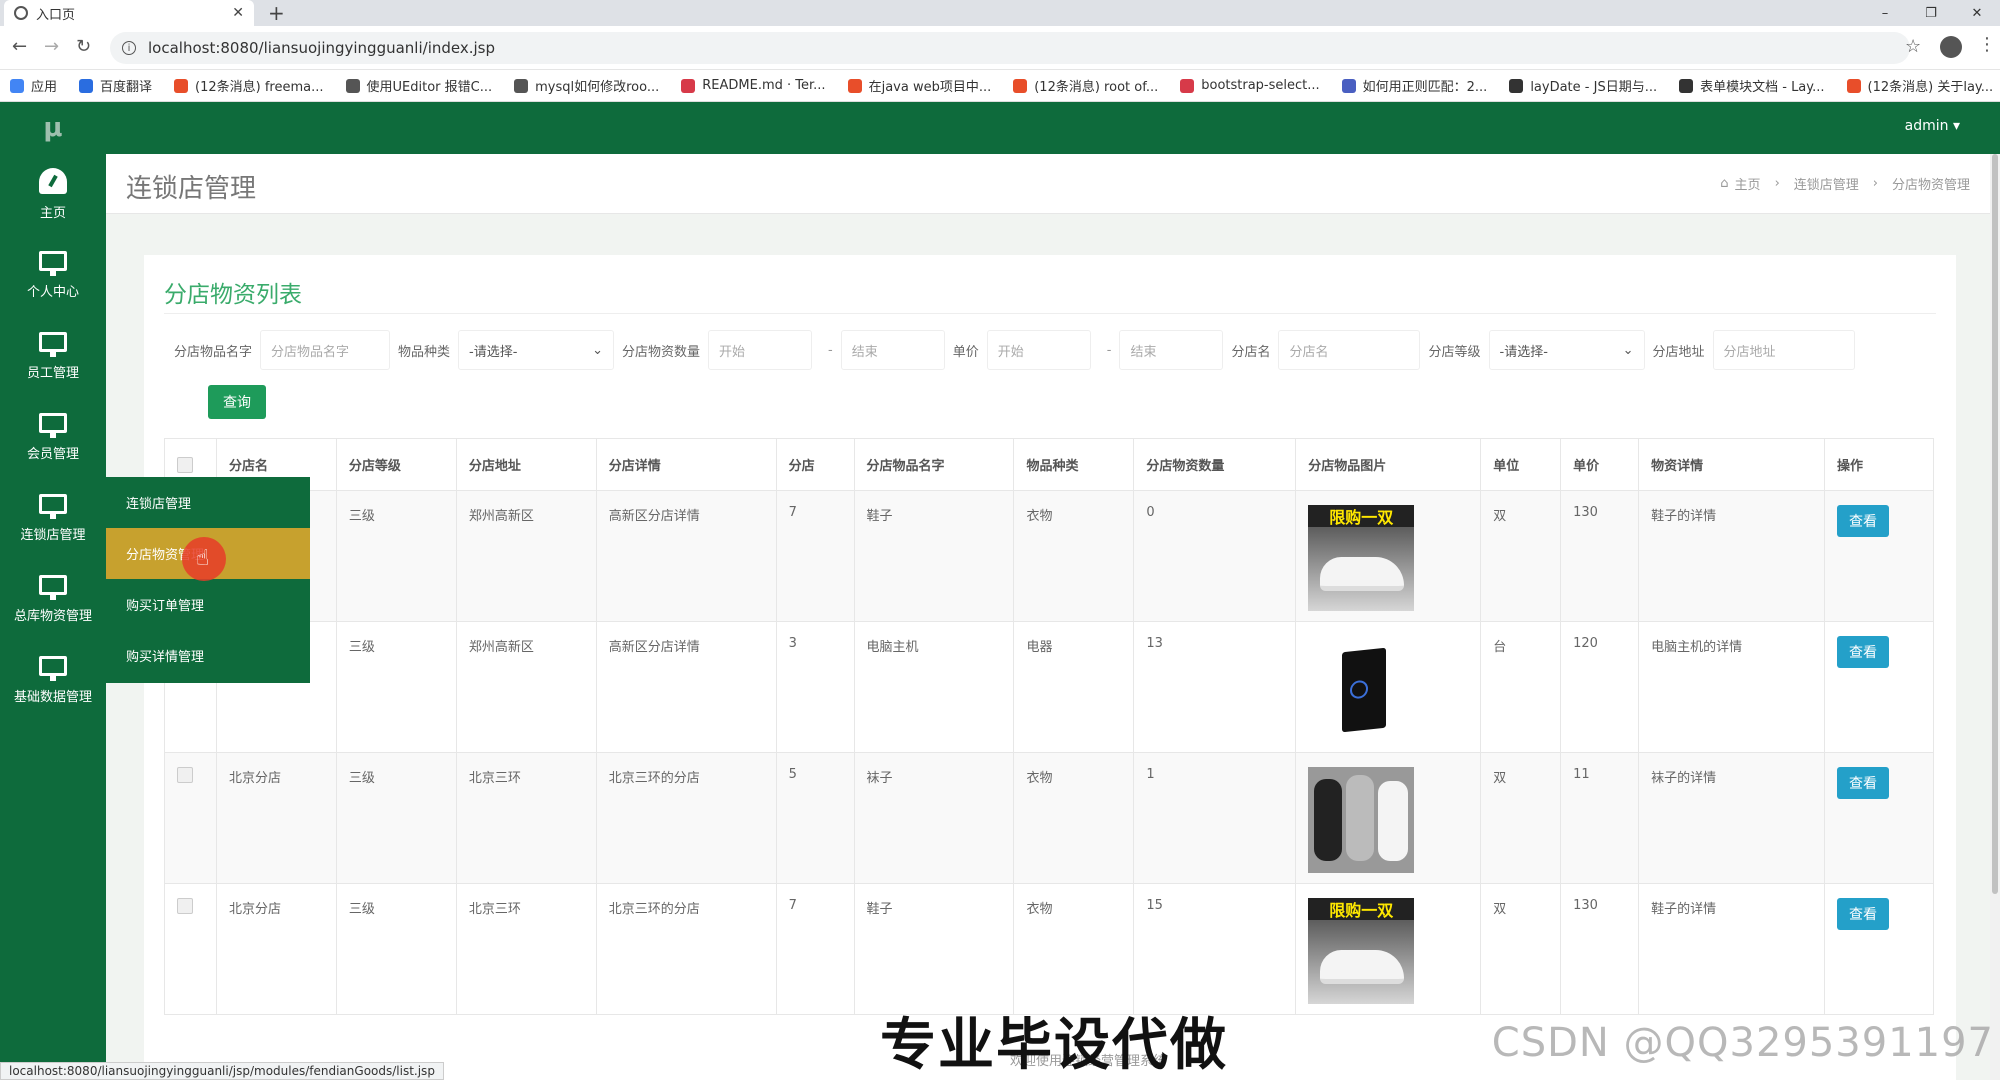  I want to click on new-tab-button: +, so click(276, 13).